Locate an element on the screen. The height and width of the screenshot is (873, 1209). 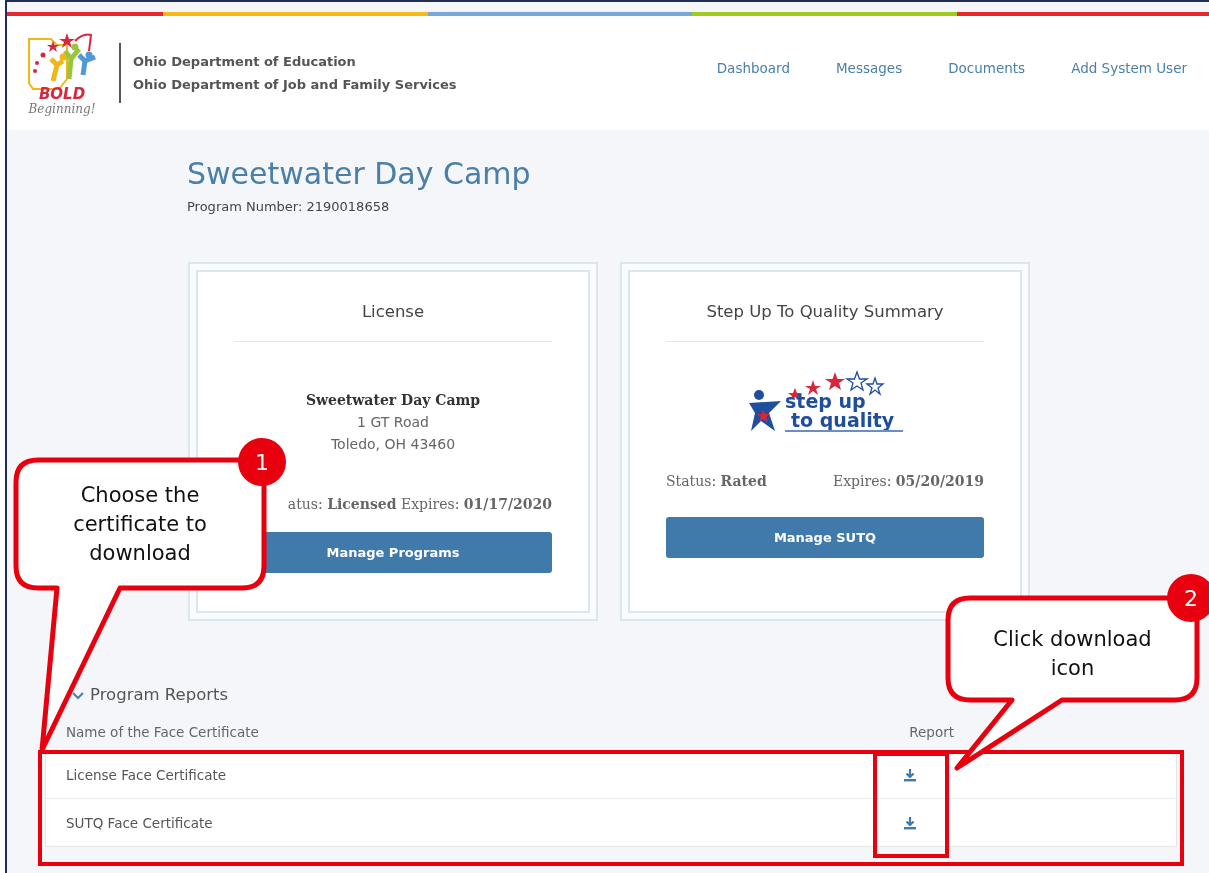
address-line: Toledo, OH 43460 is located at coordinates (393, 444).